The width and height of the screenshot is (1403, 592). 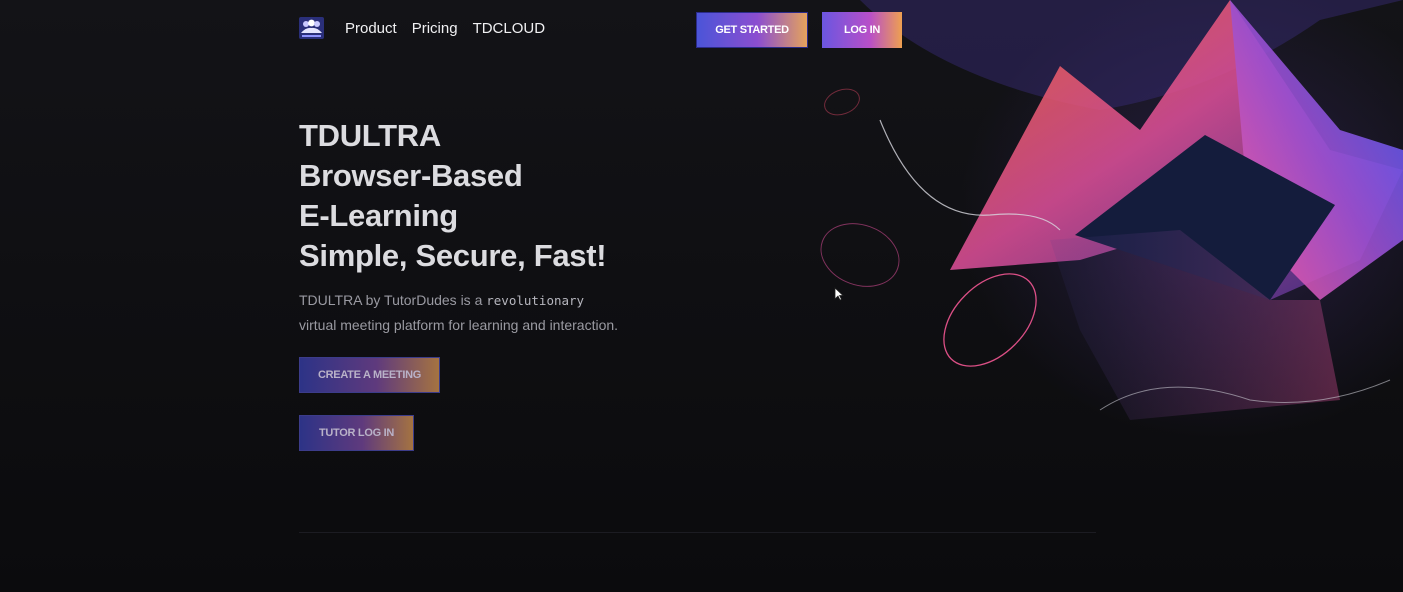 I want to click on tutor-login-button: TUTOR LOG IN, so click(x=356, y=433).